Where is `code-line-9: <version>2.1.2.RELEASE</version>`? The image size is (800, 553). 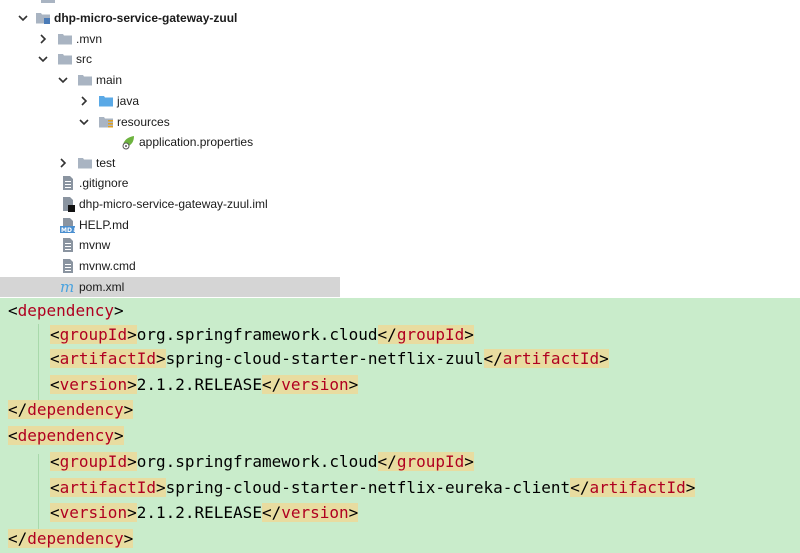
code-line-9: <version>2.1.2.RELEASE</version> is located at coordinates (204, 512).